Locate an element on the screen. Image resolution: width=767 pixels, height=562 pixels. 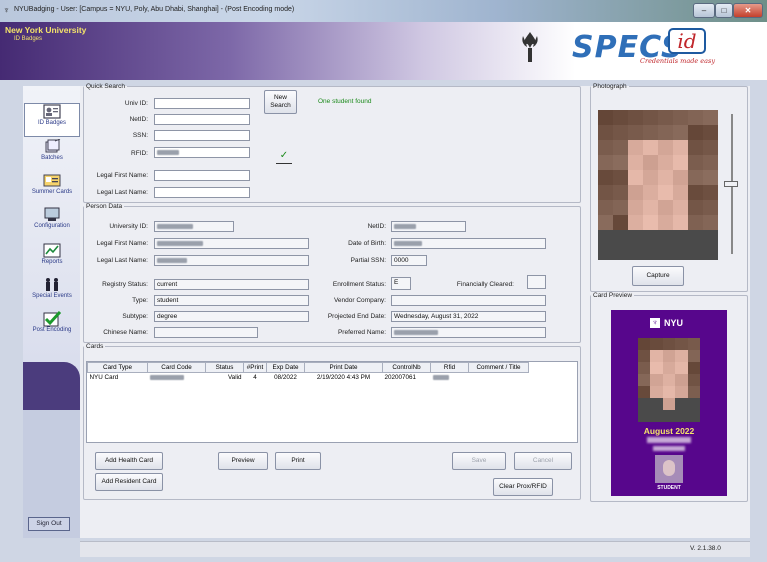
clear-prox-rfid-button: Clear Prox/RFID is located at coordinates (523, 487).